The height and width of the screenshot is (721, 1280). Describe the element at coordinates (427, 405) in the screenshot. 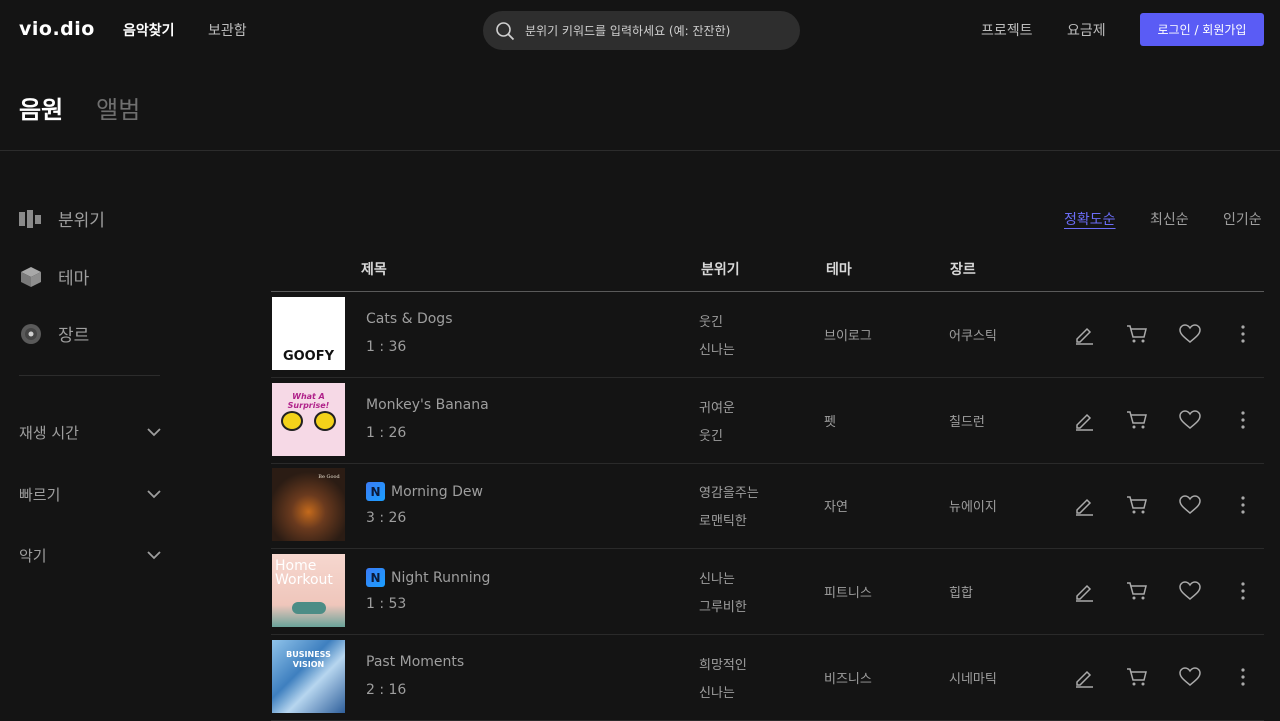

I see `track-title: Monkey's Banana` at that location.